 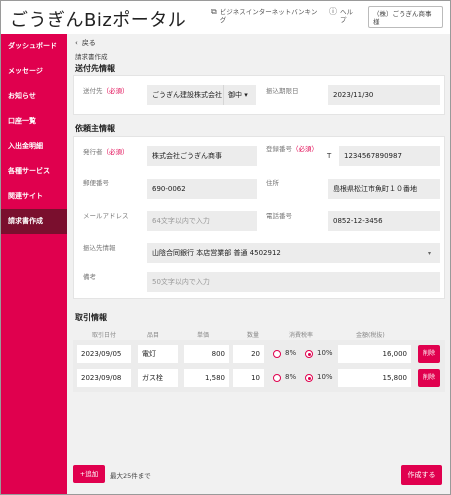 What do you see at coordinates (34, 221) in the screenshot?
I see `sidebar-item-invoice: 請求書作成` at bounding box center [34, 221].